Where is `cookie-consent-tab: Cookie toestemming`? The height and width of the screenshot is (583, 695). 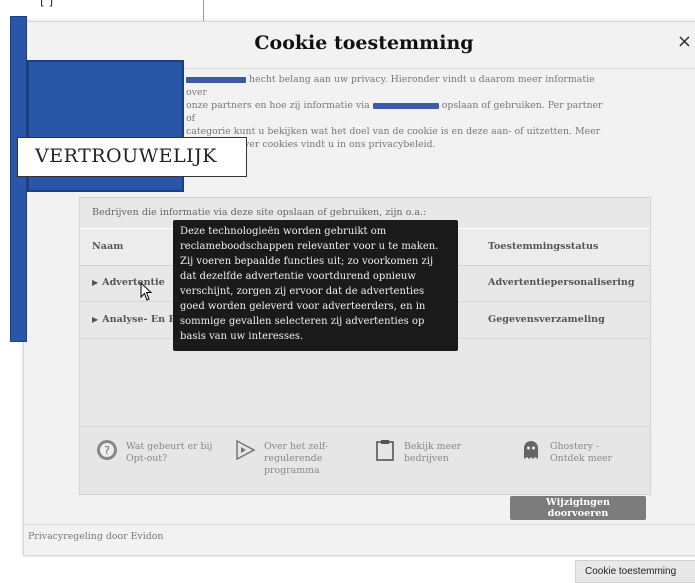
cookie-consent-tab: Cookie toestemming is located at coordinates (635, 571).